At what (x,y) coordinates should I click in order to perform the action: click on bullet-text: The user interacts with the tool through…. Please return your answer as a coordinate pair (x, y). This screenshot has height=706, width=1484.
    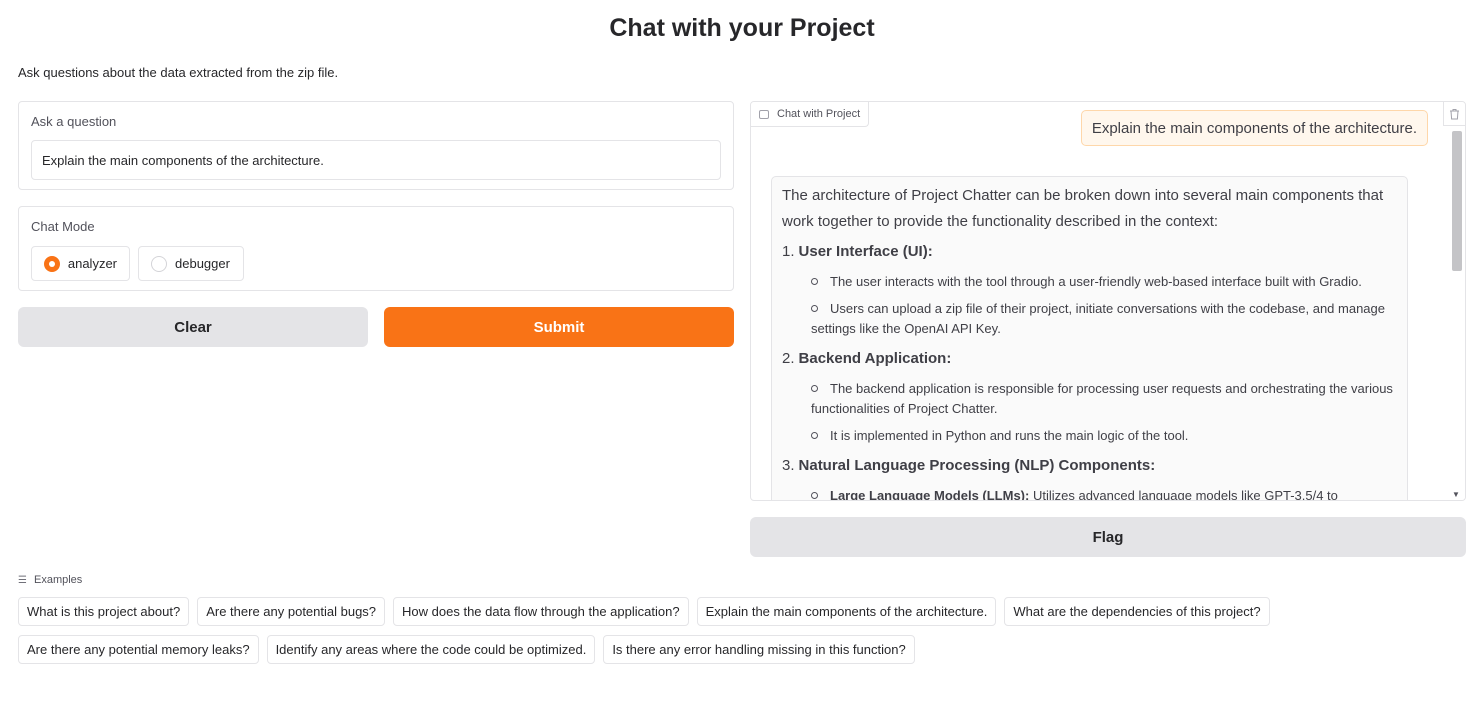
    Looking at the image, I should click on (1096, 281).